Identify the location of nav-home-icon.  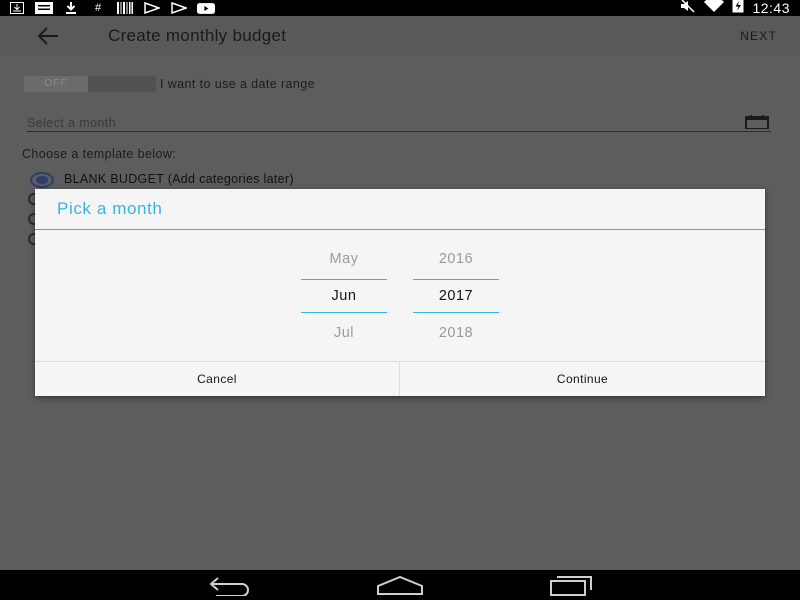
(400, 585).